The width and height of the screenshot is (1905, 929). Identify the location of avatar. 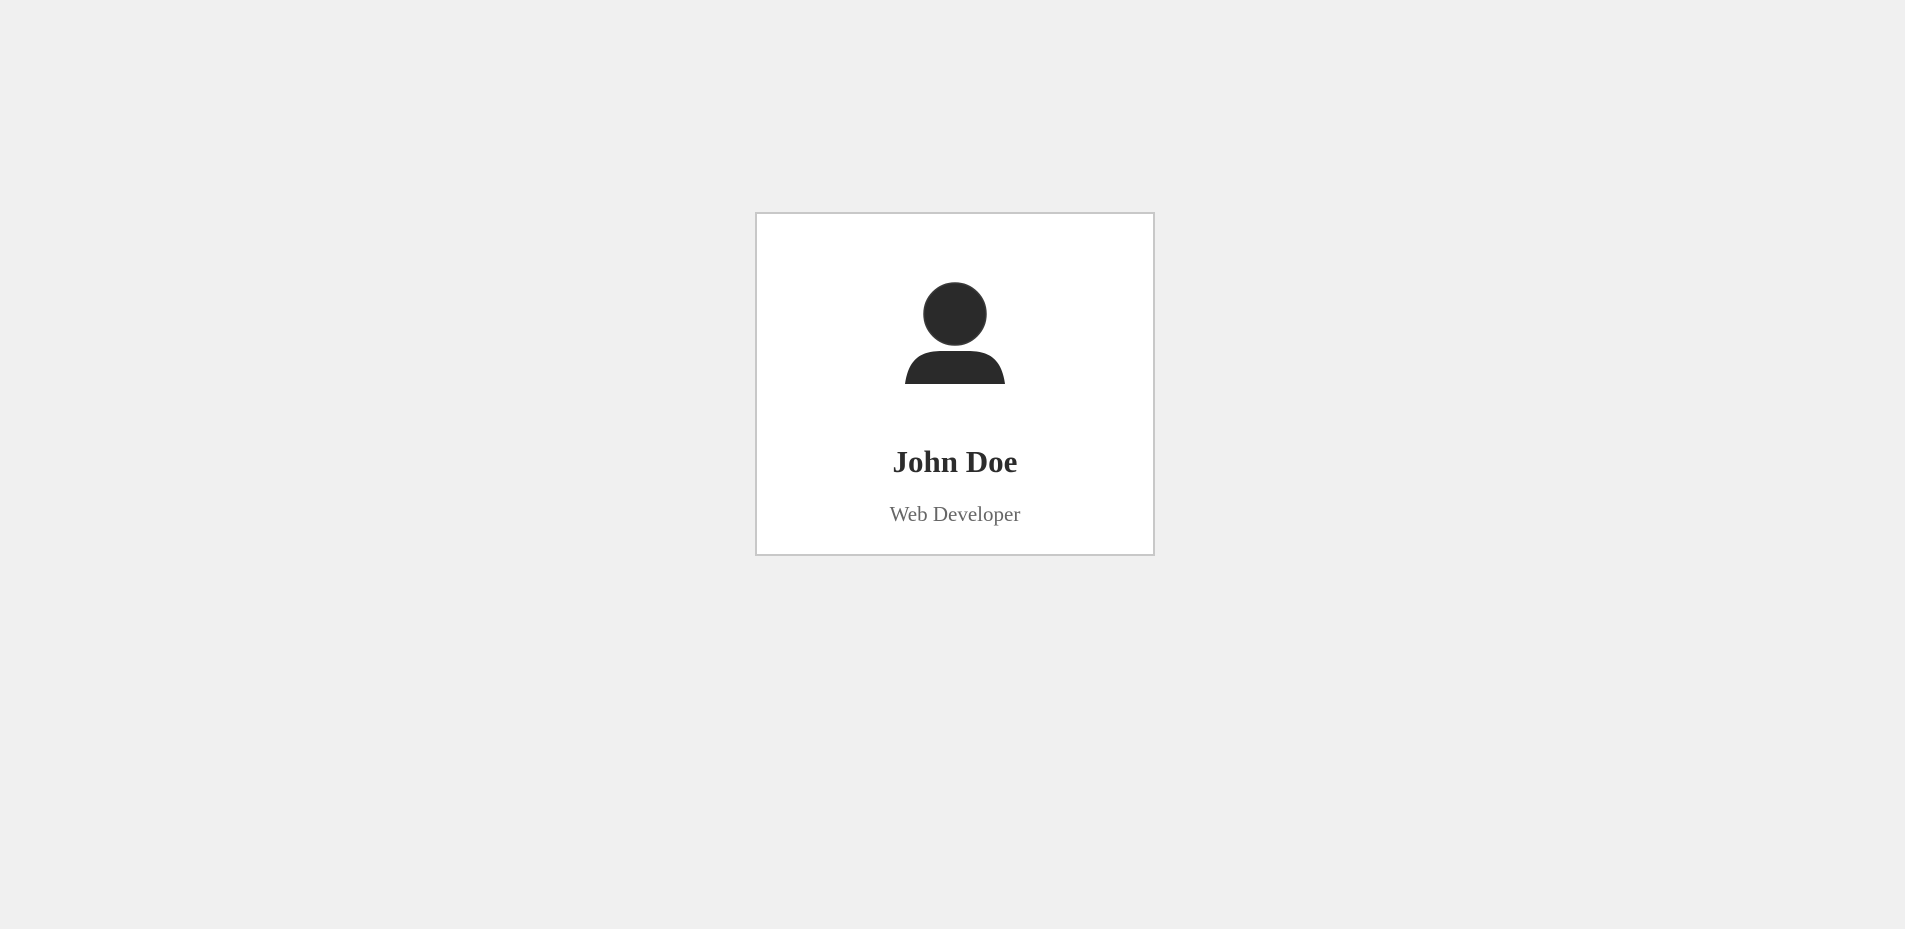
(955, 333).